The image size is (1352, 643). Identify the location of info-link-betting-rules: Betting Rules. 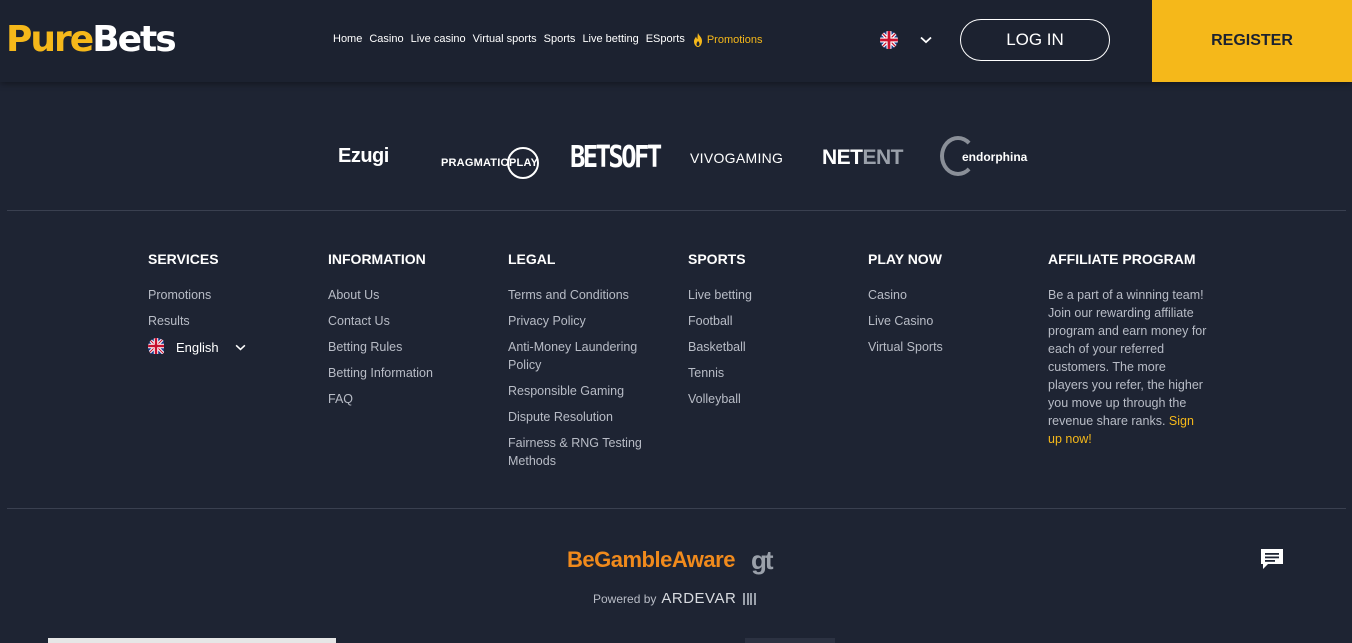
(408, 347).